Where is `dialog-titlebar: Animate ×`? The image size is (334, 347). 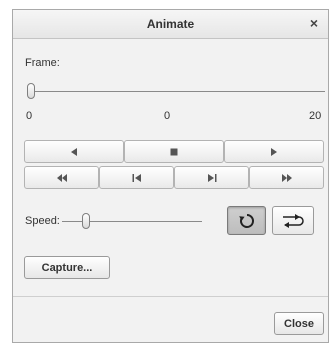
dialog-titlebar: Animate × is located at coordinates (170, 24).